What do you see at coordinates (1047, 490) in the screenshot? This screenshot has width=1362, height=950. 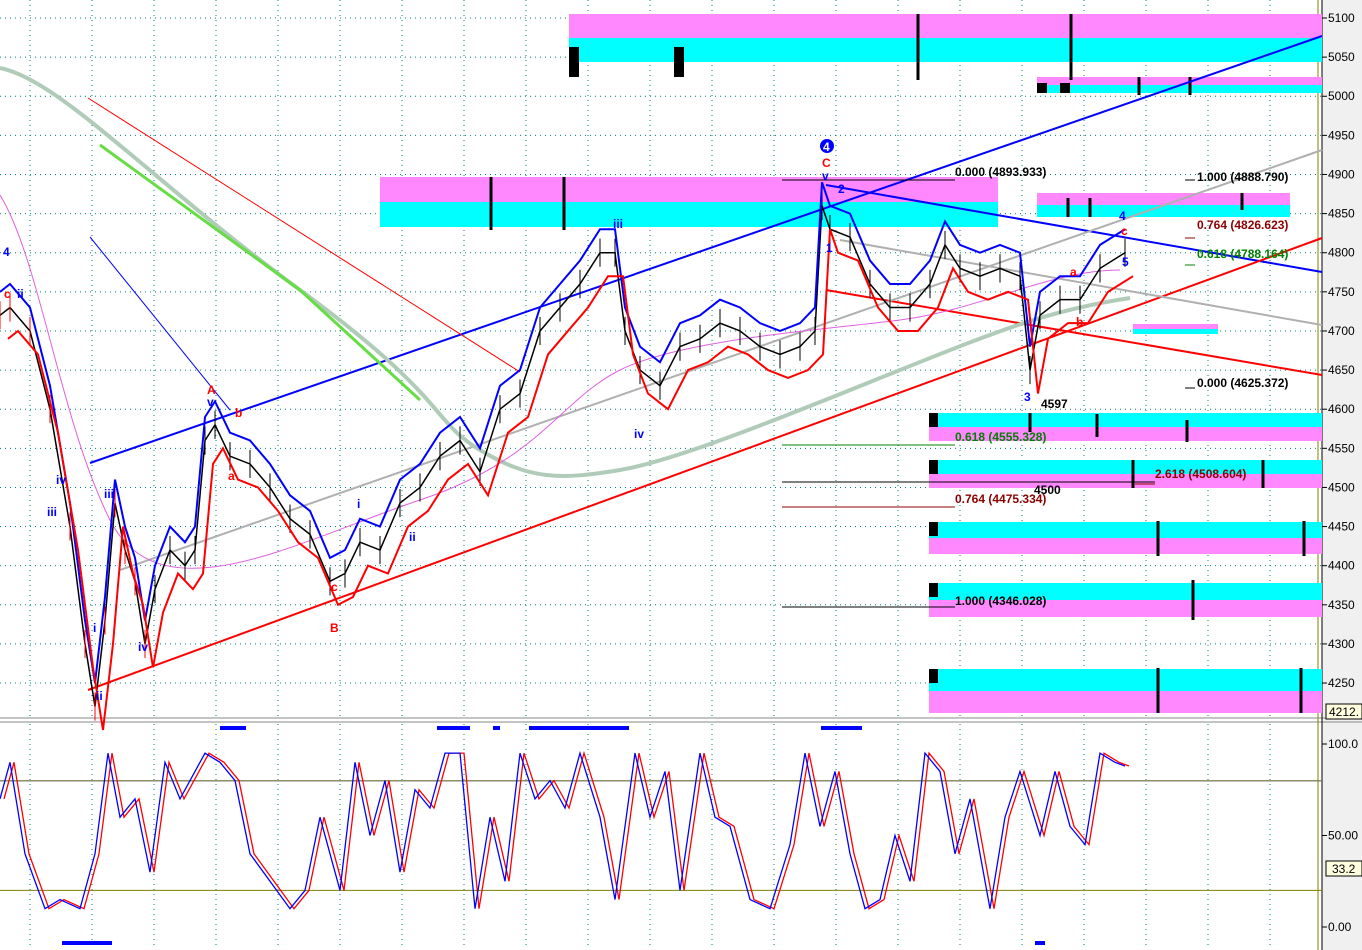 I see `price-mark: 4500` at bounding box center [1047, 490].